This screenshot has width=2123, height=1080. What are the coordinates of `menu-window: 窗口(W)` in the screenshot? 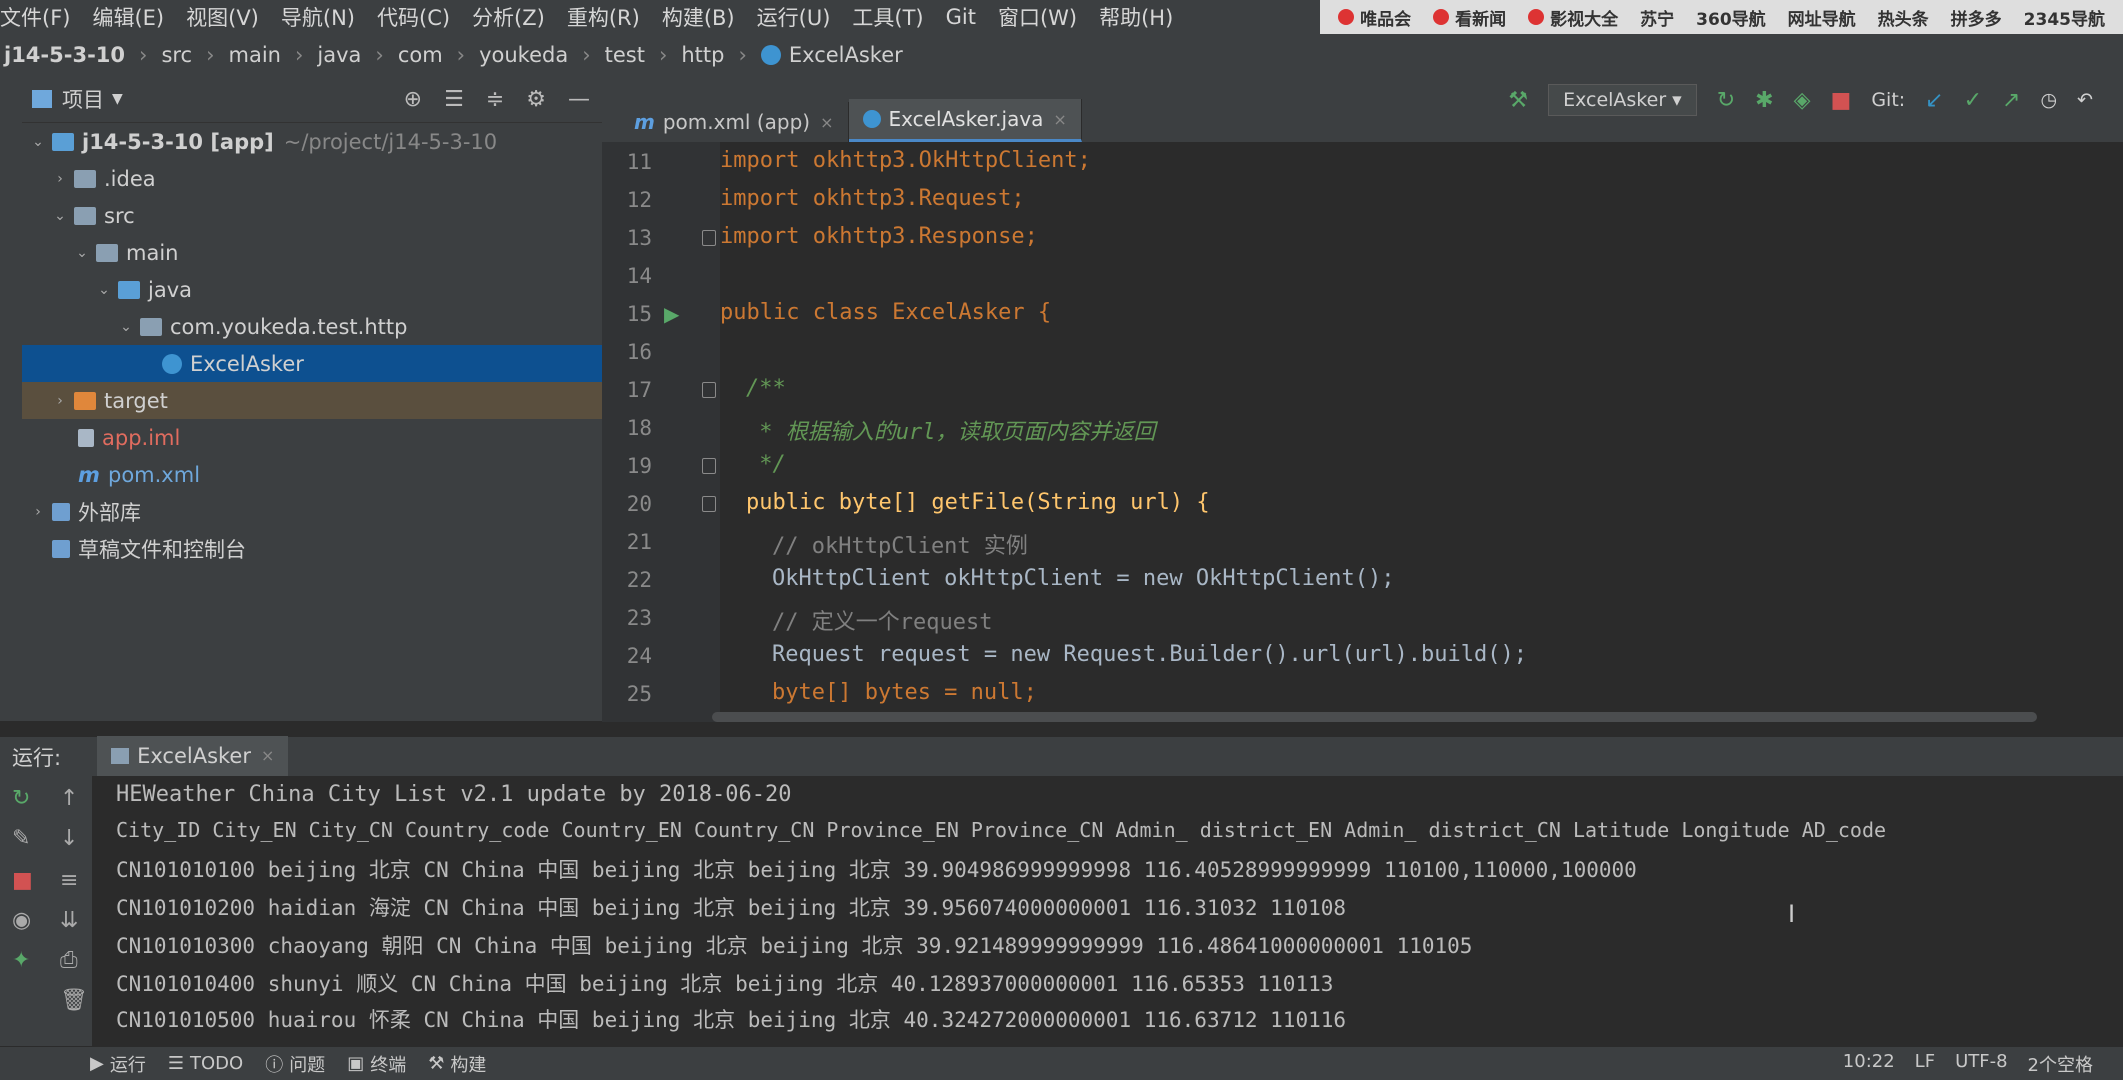 It's located at (1037, 17).